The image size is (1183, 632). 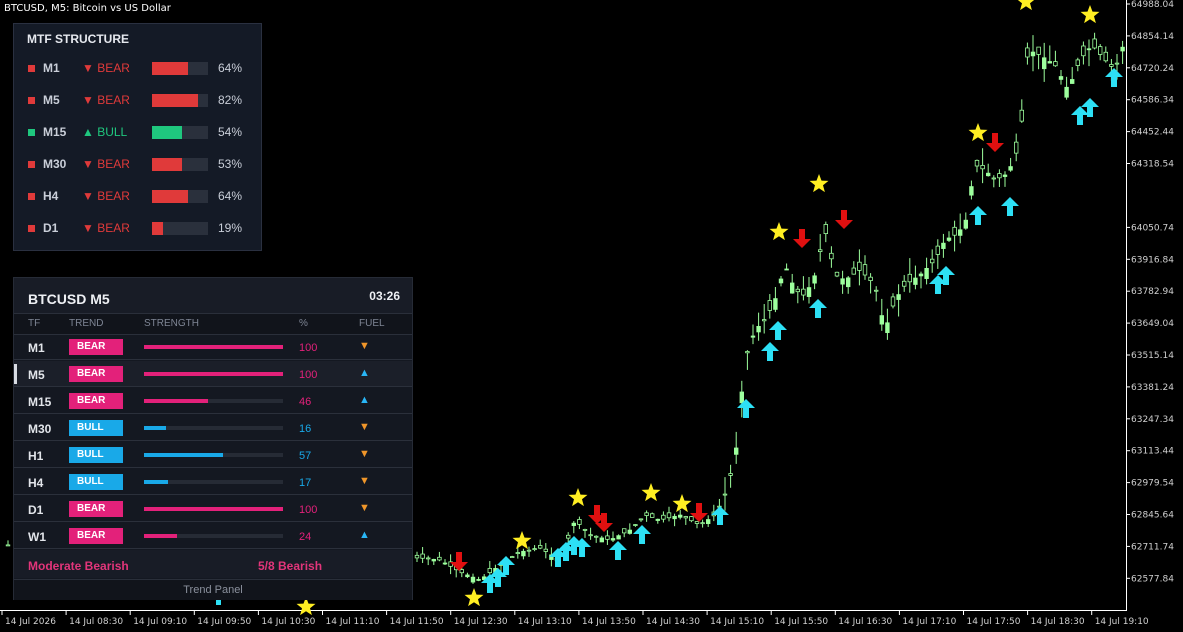 I want to click on fuel-down-icon: ▼, so click(x=364, y=427).